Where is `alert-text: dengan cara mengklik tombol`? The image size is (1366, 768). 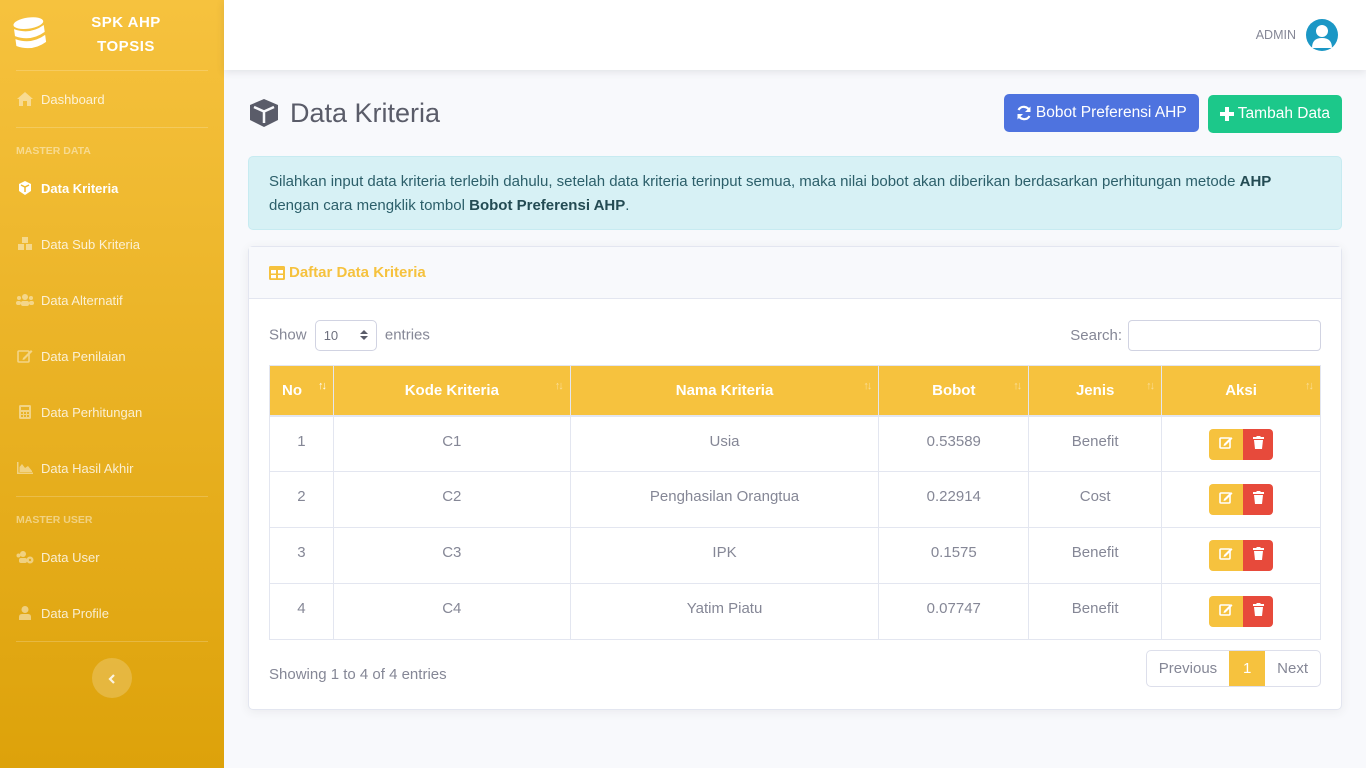 alert-text: dengan cara mengklik tombol is located at coordinates (369, 205).